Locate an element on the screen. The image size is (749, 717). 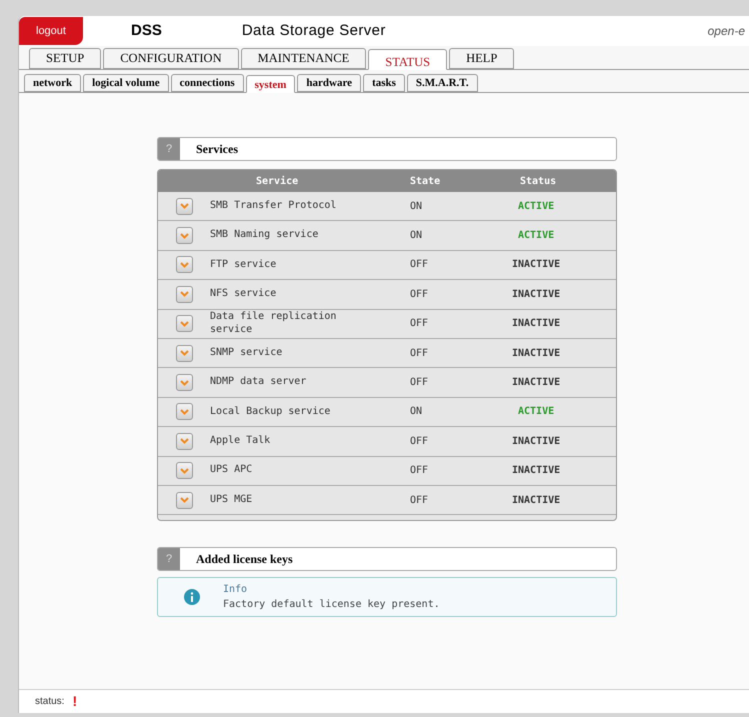
info-message: Factory default license key present. is located at coordinates (331, 605).